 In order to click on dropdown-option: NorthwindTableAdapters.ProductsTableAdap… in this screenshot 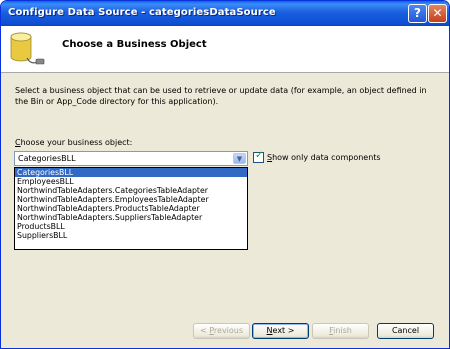, I will do `click(131, 208)`.